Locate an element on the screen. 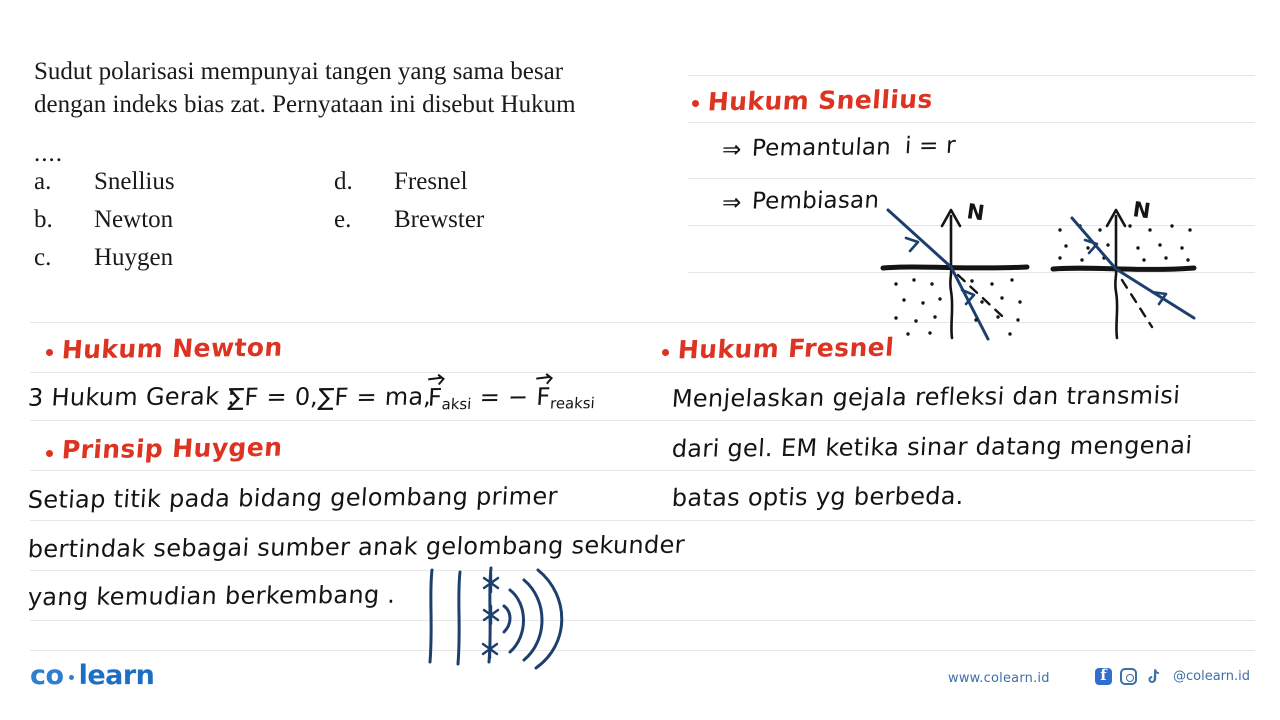 The image size is (1280, 720). option-row: c. Huygen is located at coordinates (359, 263).